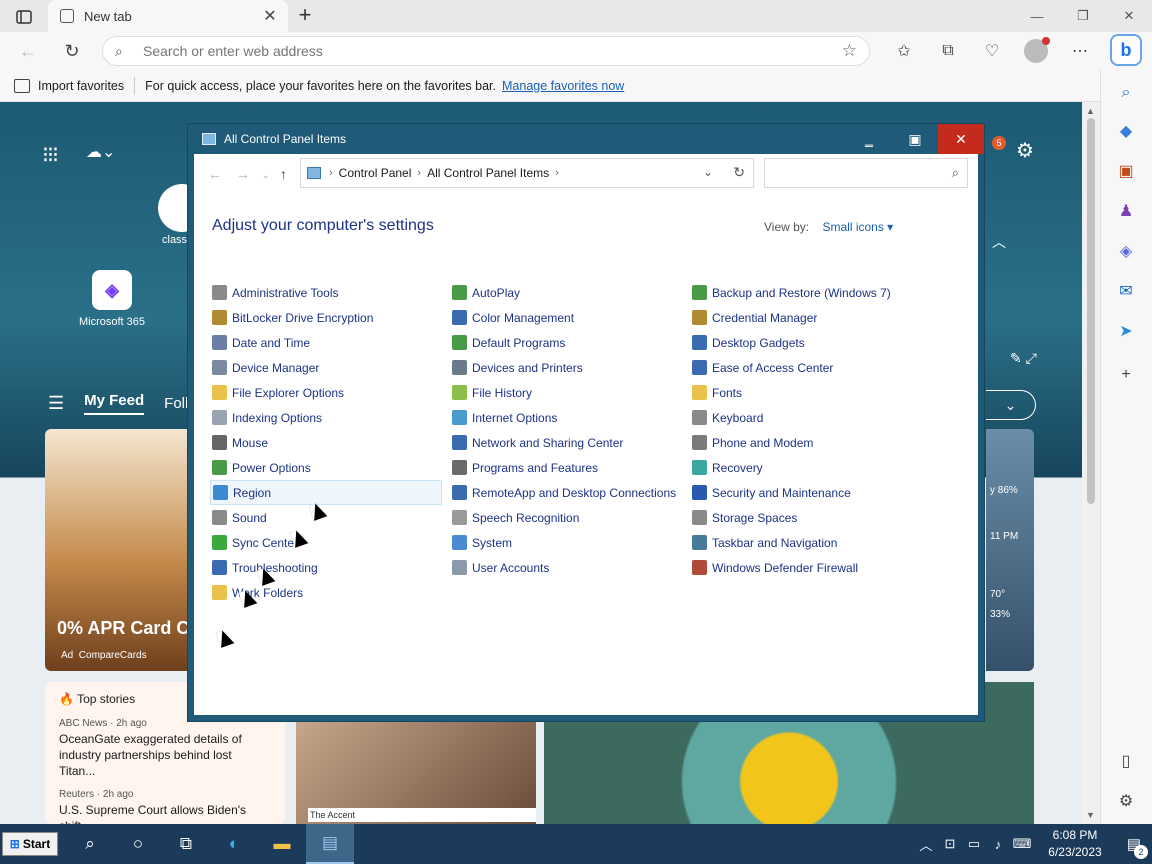 This screenshot has height=864, width=1152. I want to click on control-panel-search-input: ⌕, so click(866, 173).